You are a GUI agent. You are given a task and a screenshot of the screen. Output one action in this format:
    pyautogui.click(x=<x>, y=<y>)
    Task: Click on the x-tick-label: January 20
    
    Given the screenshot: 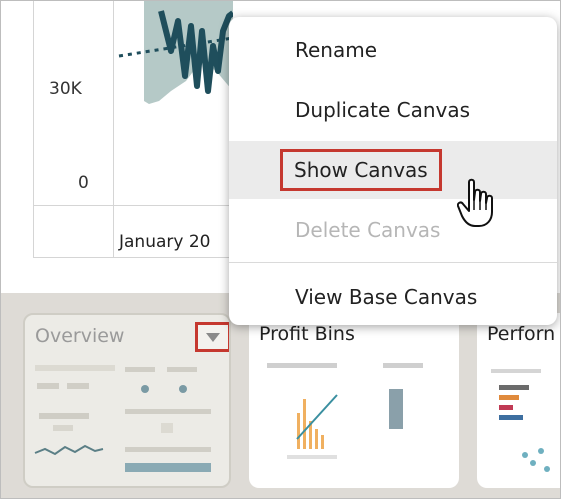 What is the action you would take?
    pyautogui.click(x=165, y=242)
    